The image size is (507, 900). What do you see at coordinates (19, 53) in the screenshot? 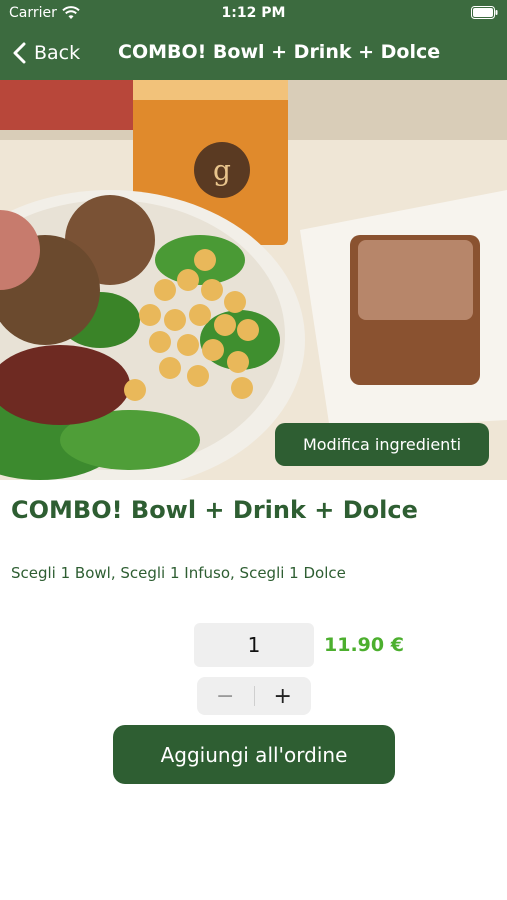
I see `chevron-left-icon` at bounding box center [19, 53].